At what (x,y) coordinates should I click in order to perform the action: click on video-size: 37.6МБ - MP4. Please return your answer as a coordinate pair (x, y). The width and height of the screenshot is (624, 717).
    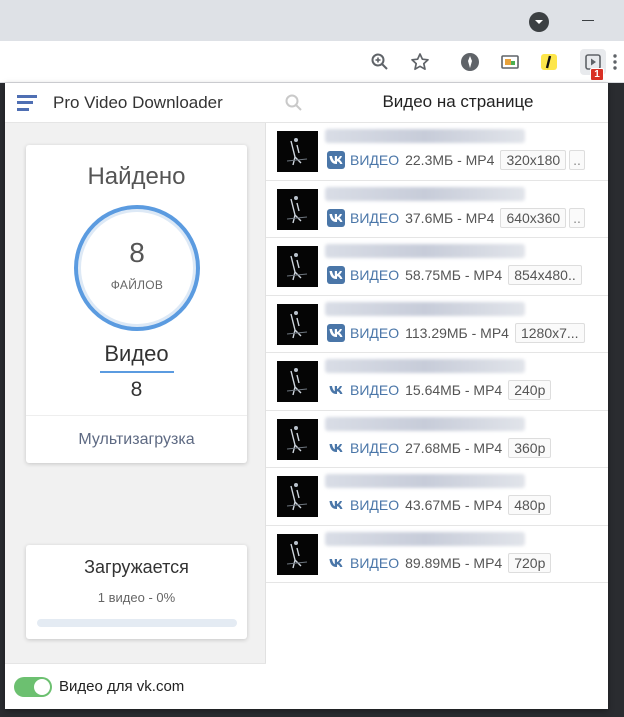
    Looking at the image, I should click on (450, 217).